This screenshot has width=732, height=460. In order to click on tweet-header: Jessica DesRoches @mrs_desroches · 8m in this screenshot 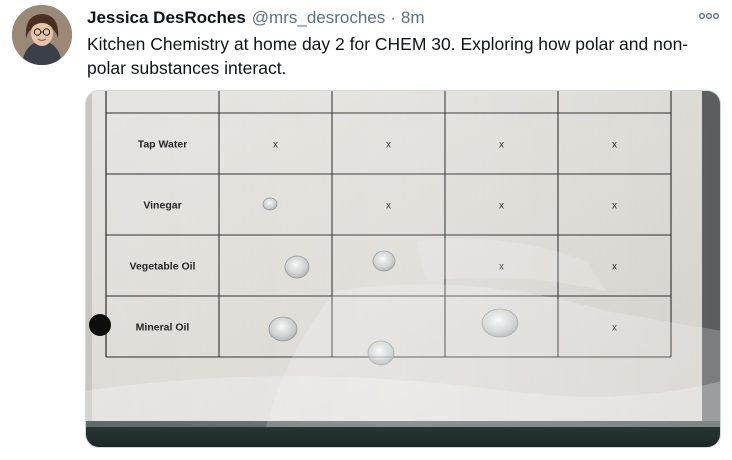, I will do `click(404, 18)`.